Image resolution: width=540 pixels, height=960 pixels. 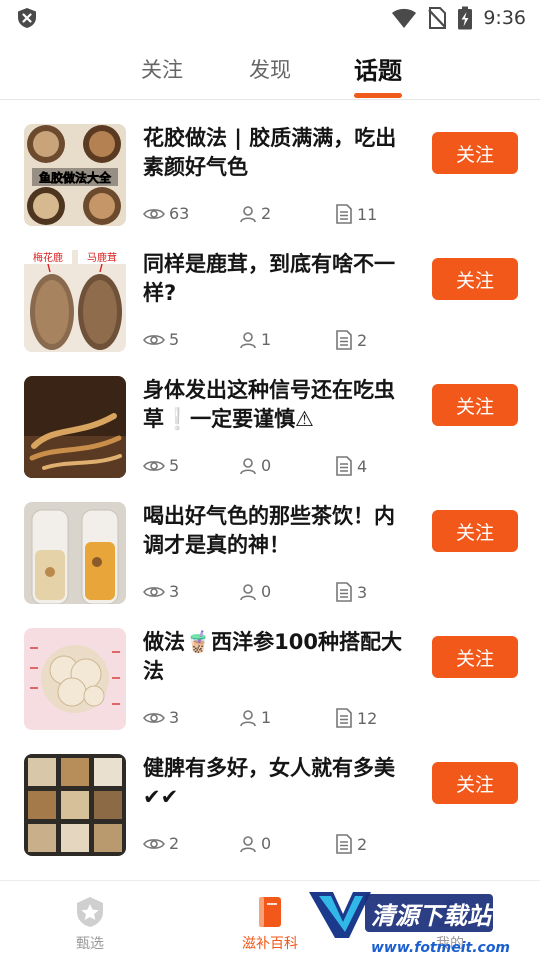 I want to click on topic-title: 身体发出这种信号还在吃虫草❕一定要谨慎⚠, so click(x=274, y=405).